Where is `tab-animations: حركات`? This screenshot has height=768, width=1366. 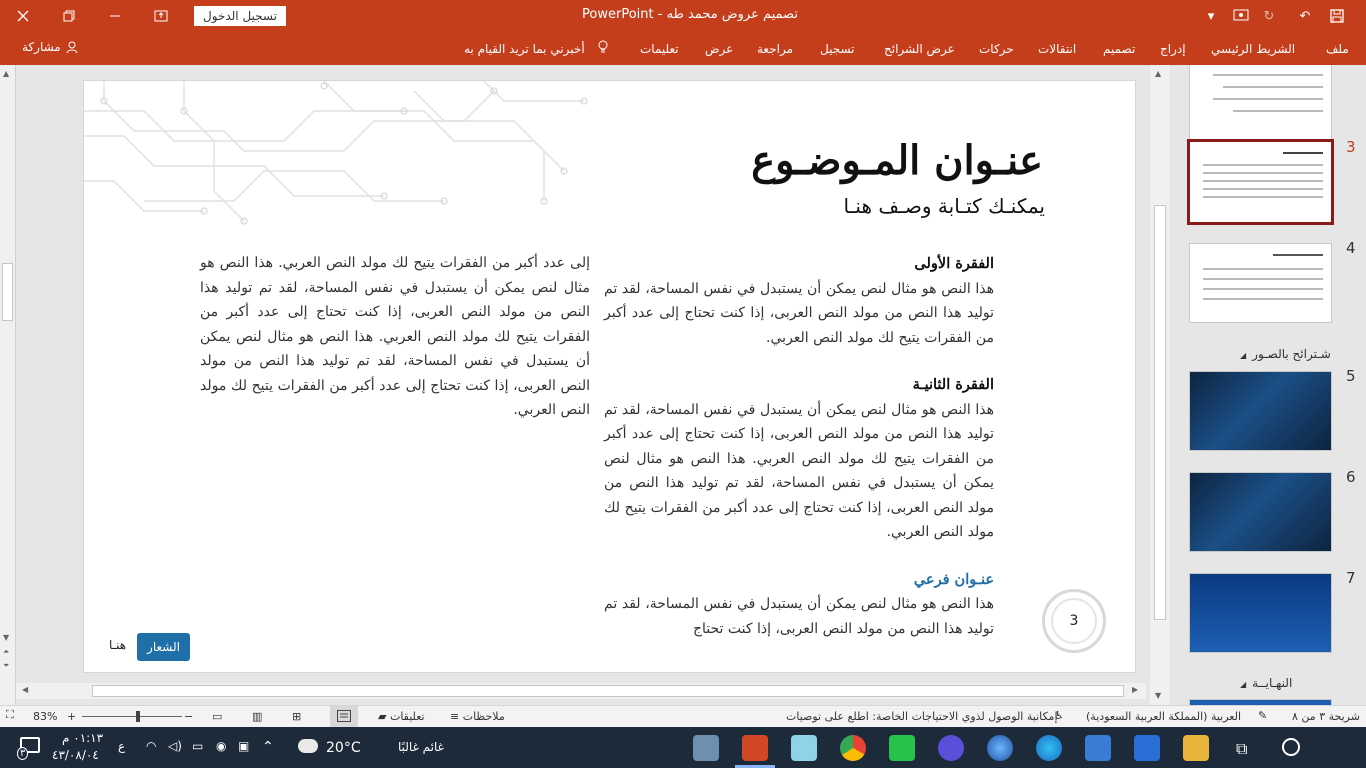
tab-animations: حركات is located at coordinates (996, 49).